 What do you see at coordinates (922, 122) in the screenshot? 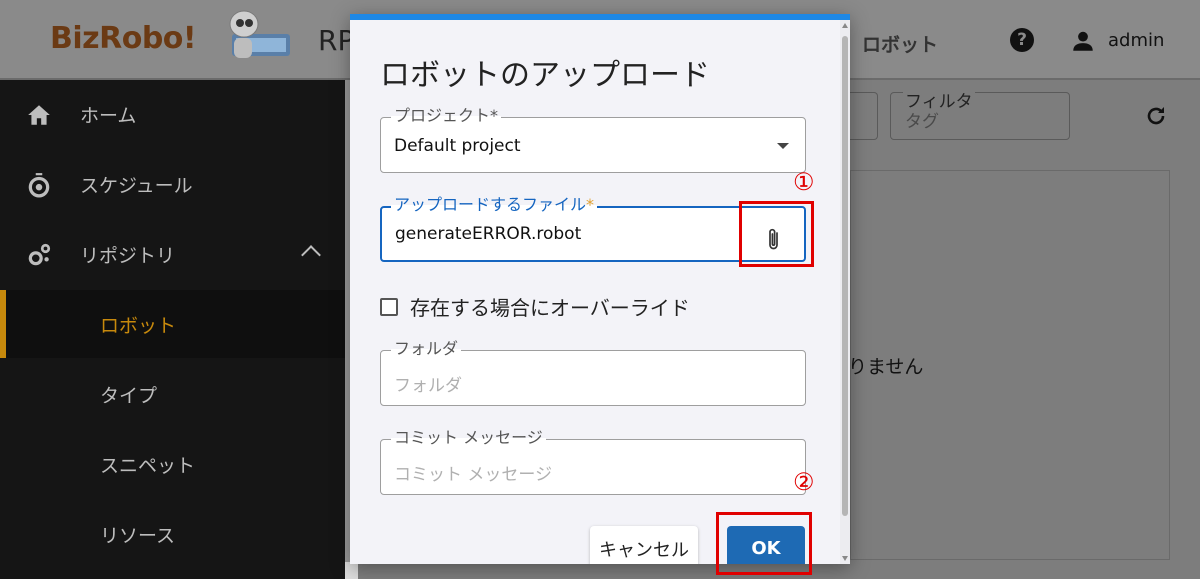
I see `filter-placeholder: タグ` at bounding box center [922, 122].